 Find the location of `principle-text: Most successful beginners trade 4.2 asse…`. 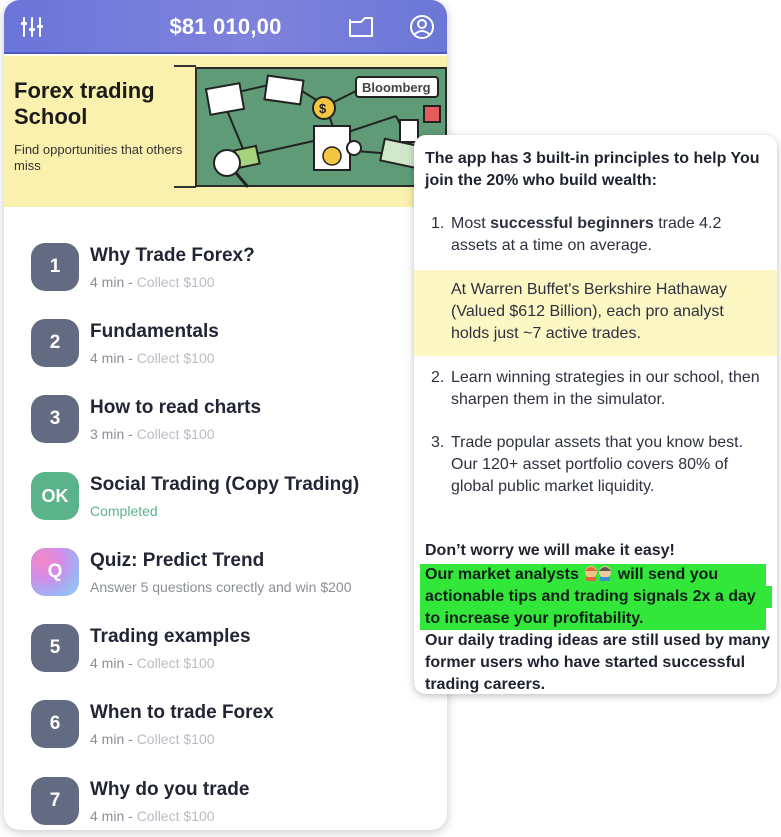

principle-text: Most successful beginners trade 4.2 asse… is located at coordinates (611, 235).